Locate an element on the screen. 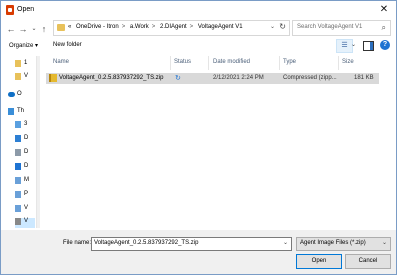  view-dropdown-icon: ⌄ is located at coordinates (353, 44).